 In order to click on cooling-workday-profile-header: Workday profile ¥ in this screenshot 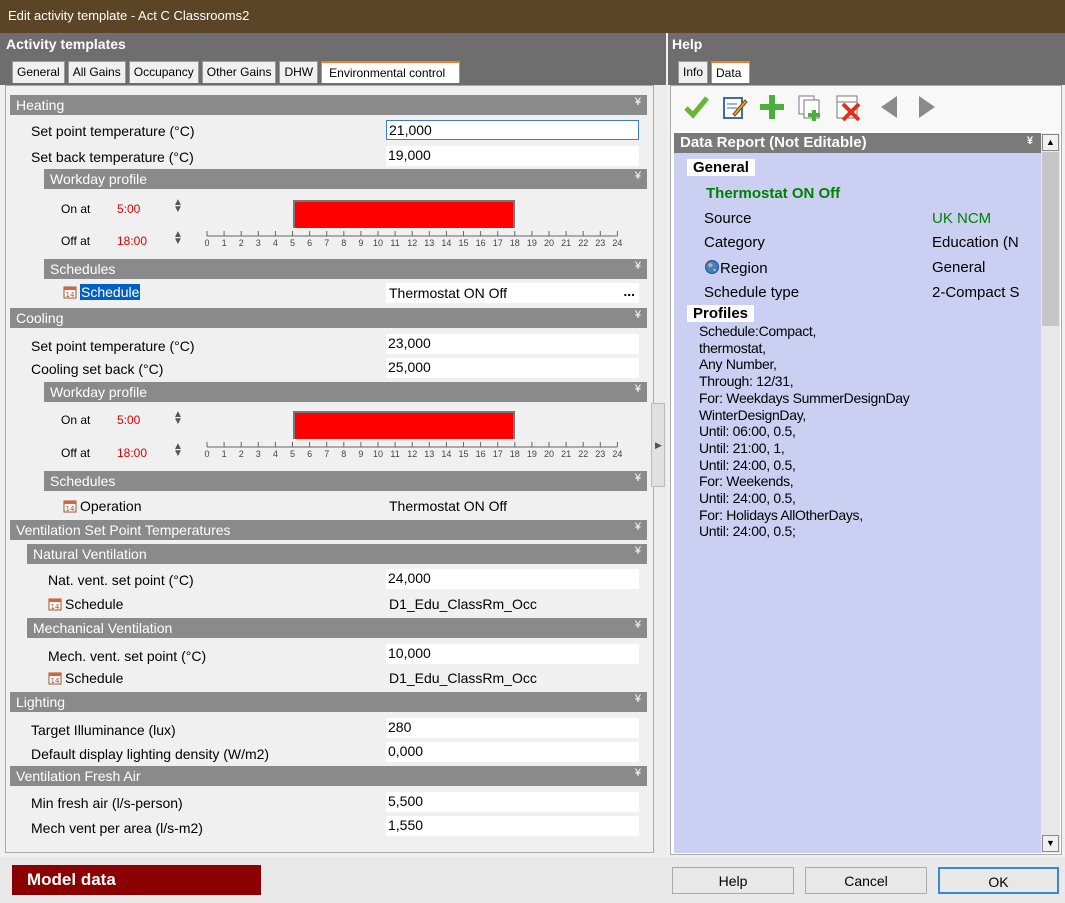, I will do `click(345, 392)`.